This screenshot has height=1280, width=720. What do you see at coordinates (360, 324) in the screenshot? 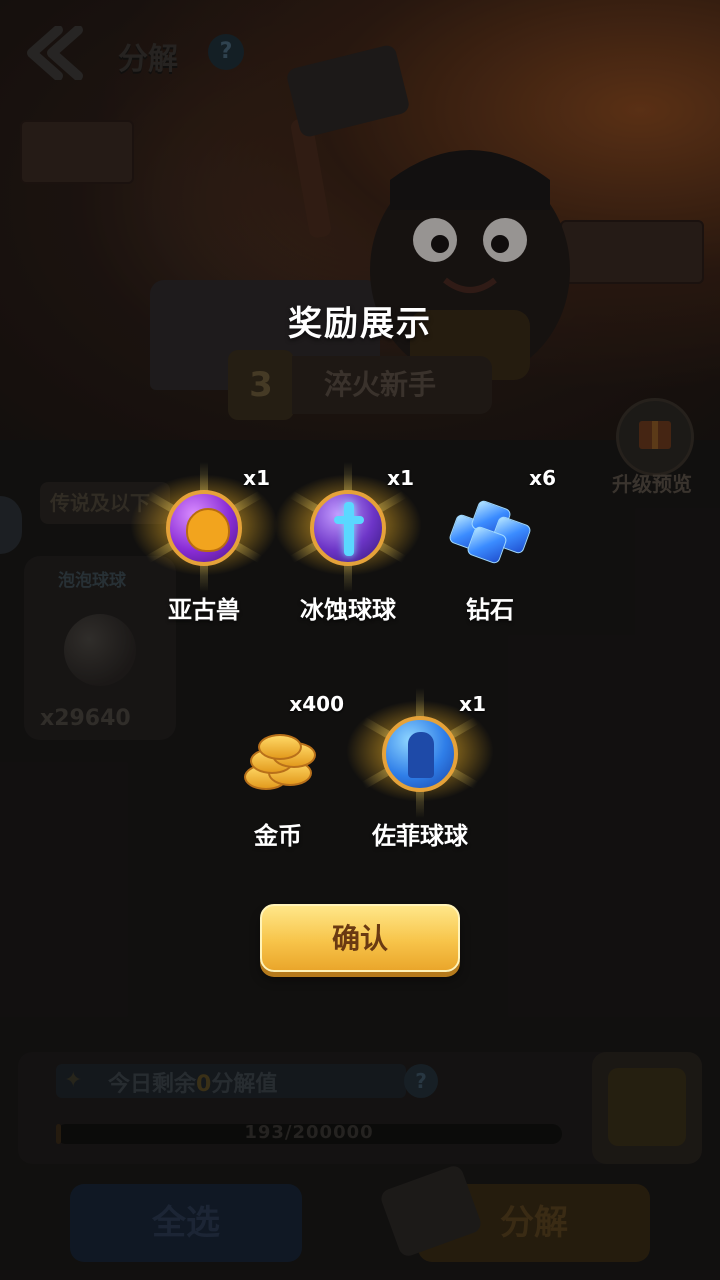
I see `reward-modal-title: 奖励展示` at bounding box center [360, 324].